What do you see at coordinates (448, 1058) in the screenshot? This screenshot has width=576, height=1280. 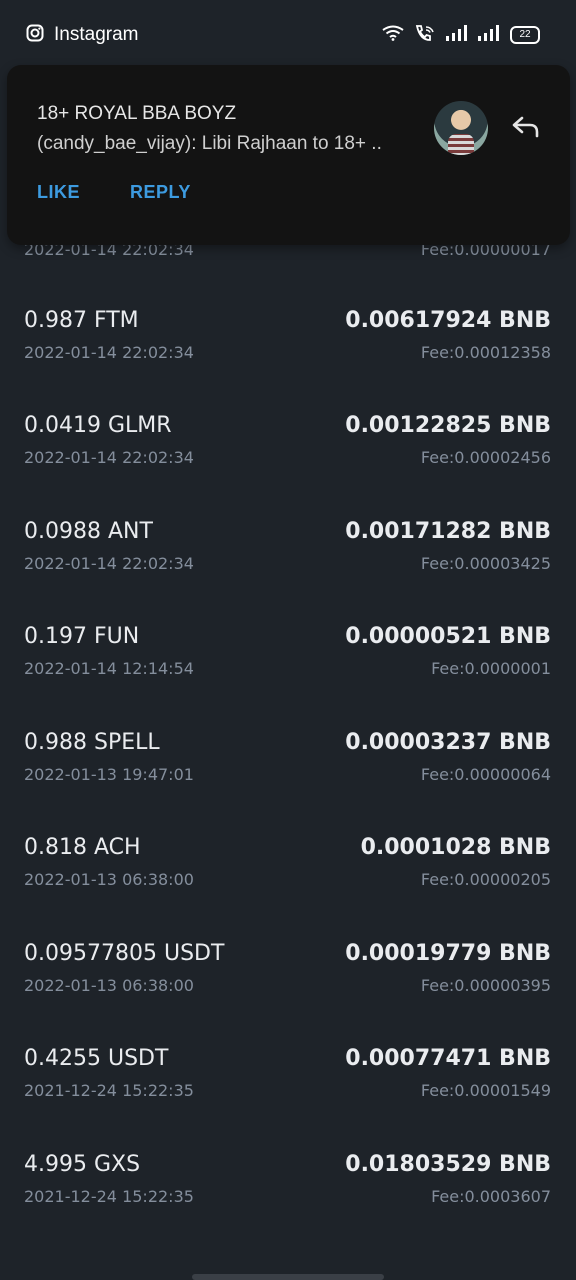 I see `transaction-bnb-value: 0.00077471 BNB` at bounding box center [448, 1058].